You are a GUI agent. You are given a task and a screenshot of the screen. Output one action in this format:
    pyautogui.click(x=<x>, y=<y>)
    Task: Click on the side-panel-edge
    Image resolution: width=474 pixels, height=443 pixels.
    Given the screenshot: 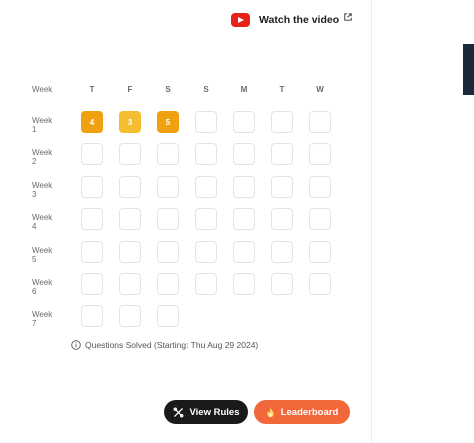 What is the action you would take?
    pyautogui.click(x=468, y=69)
    